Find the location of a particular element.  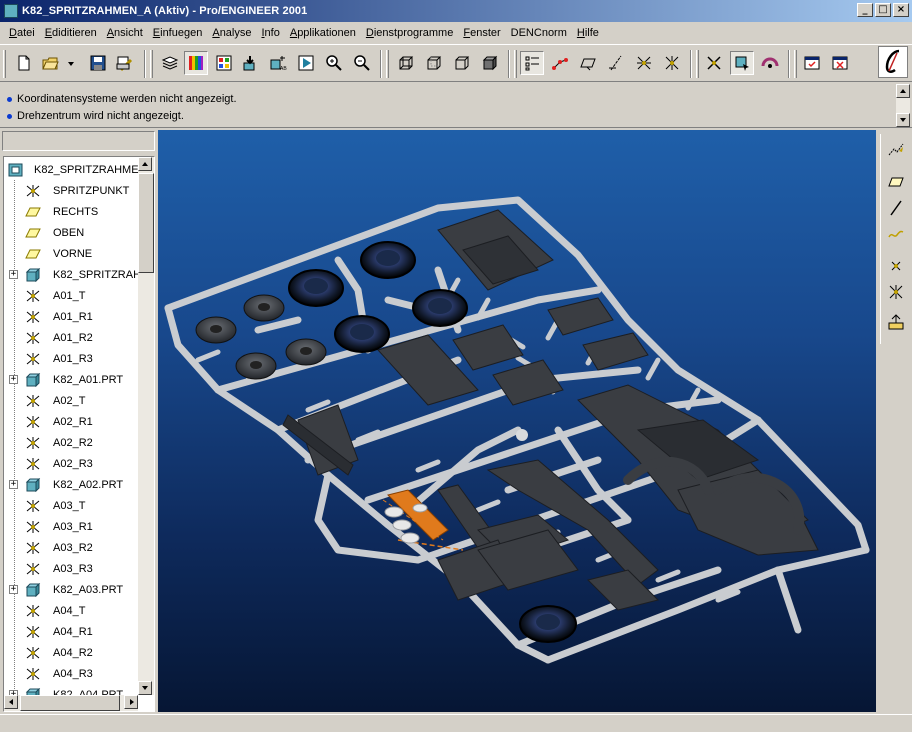

csys-tool-button is located at coordinates (896, 292).